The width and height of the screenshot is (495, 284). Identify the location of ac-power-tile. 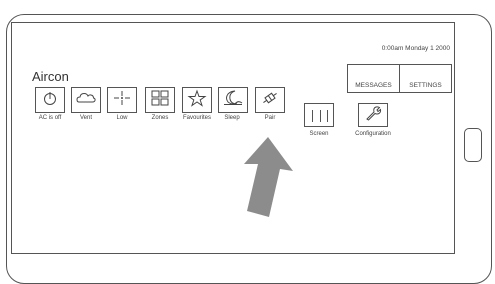
(50, 100).